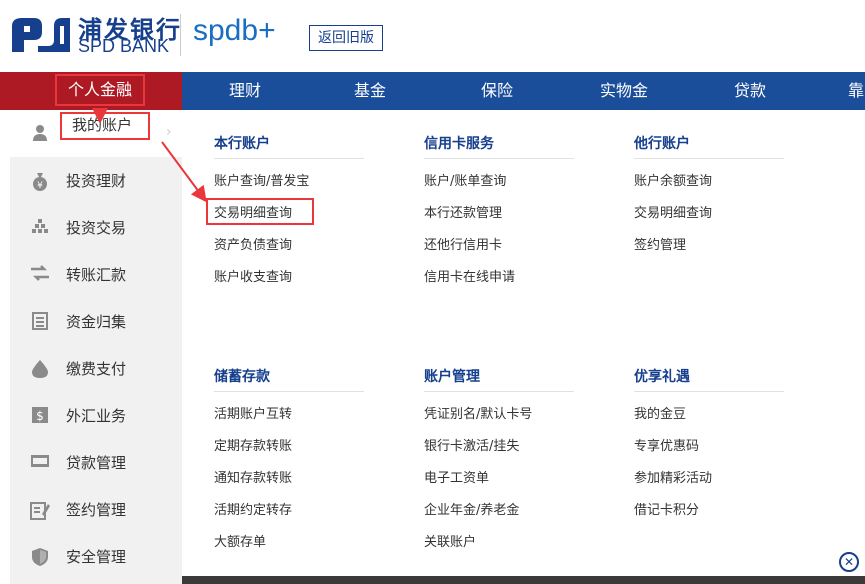 This screenshot has height=584, width=865. What do you see at coordinates (41, 35) in the screenshot?
I see `spd-logo-icon` at bounding box center [41, 35].